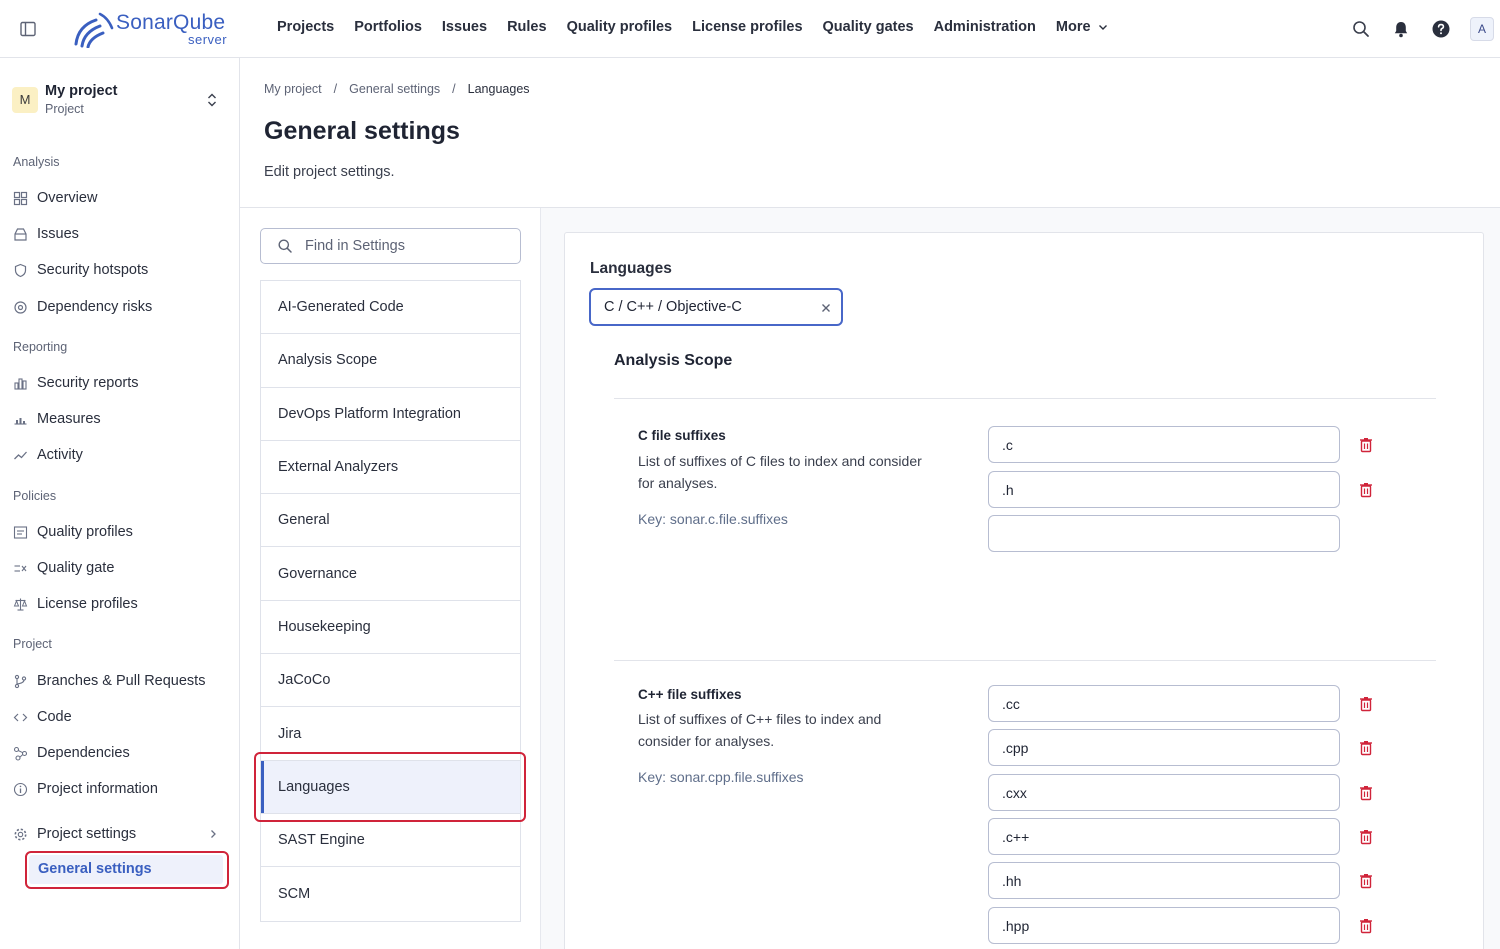 The image size is (1500, 949). Describe the element at coordinates (394, 89) in the screenshot. I see `breadcrumb-general-settings: General settings` at that location.